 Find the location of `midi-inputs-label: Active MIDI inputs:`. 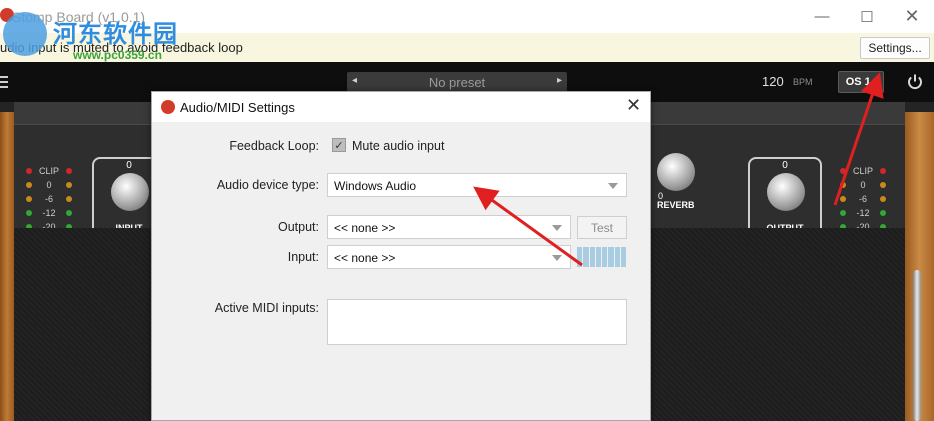

midi-inputs-label: Active MIDI inputs: is located at coordinates (266, 308).